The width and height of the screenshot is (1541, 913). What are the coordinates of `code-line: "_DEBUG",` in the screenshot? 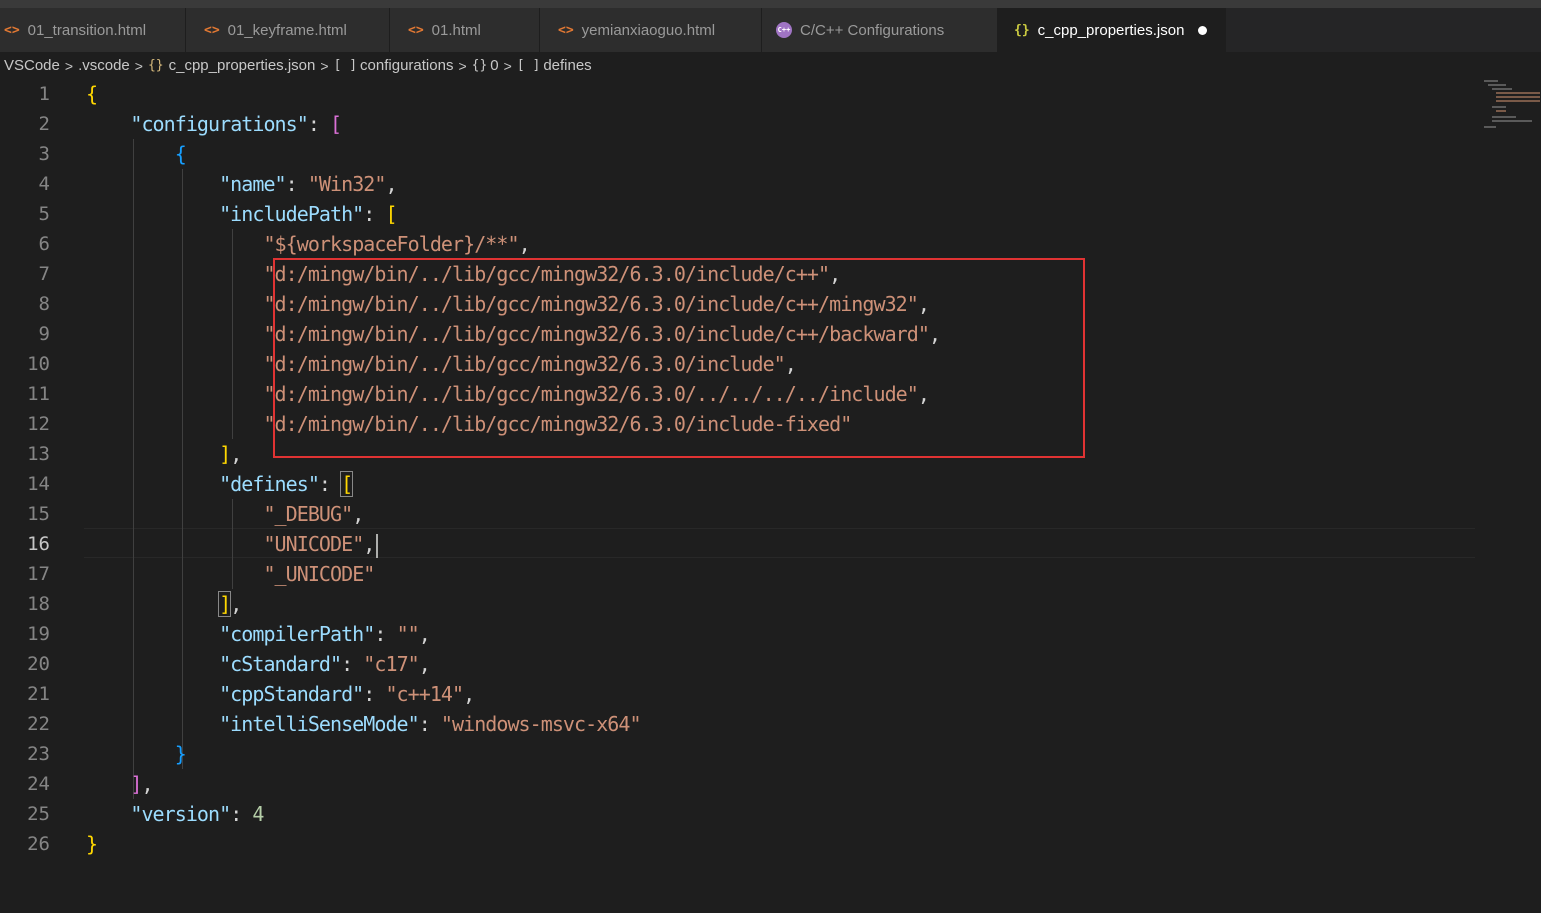 It's located at (225, 514).